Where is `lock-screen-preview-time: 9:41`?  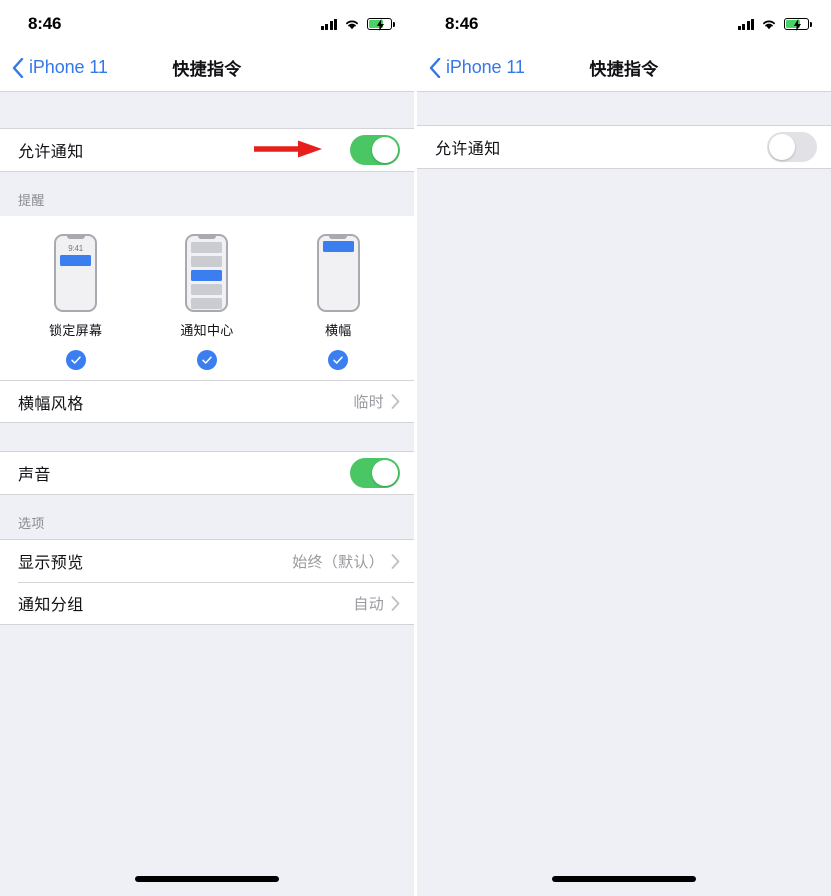
lock-screen-preview-time: 9:41 is located at coordinates (76, 248).